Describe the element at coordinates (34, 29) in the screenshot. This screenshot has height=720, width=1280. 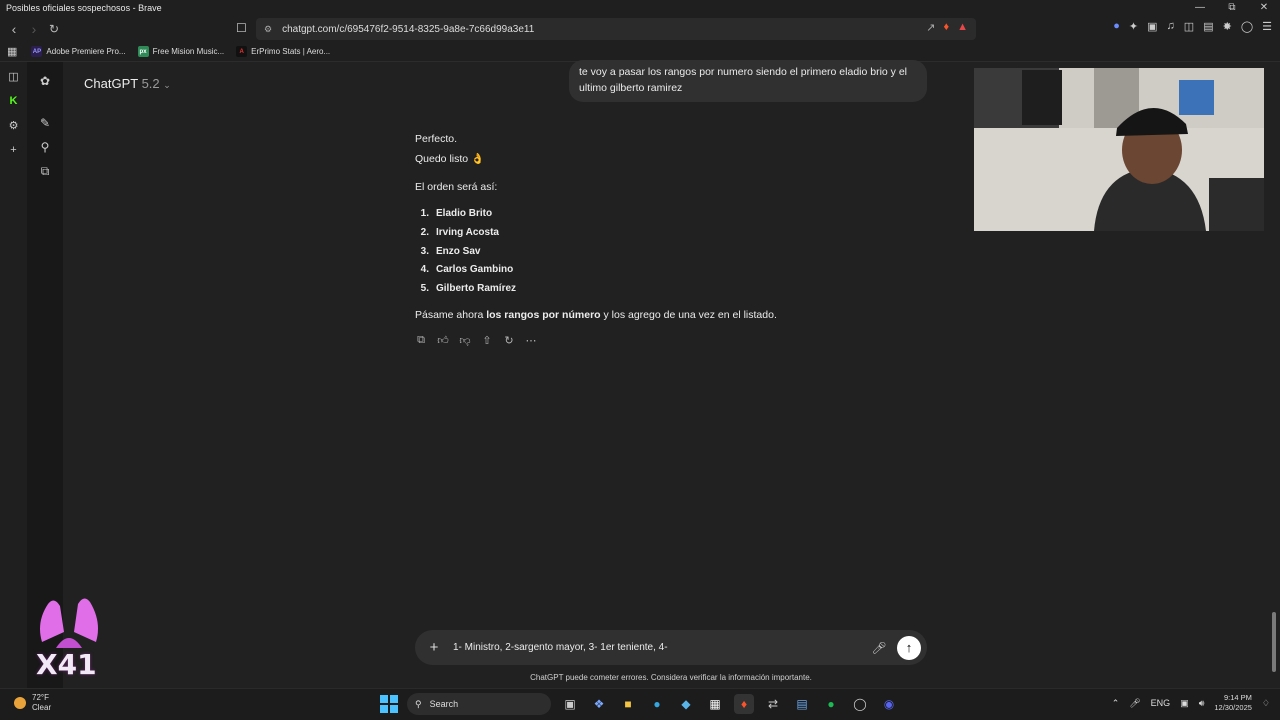
I see `forward-arrow-icon: ›` at that location.